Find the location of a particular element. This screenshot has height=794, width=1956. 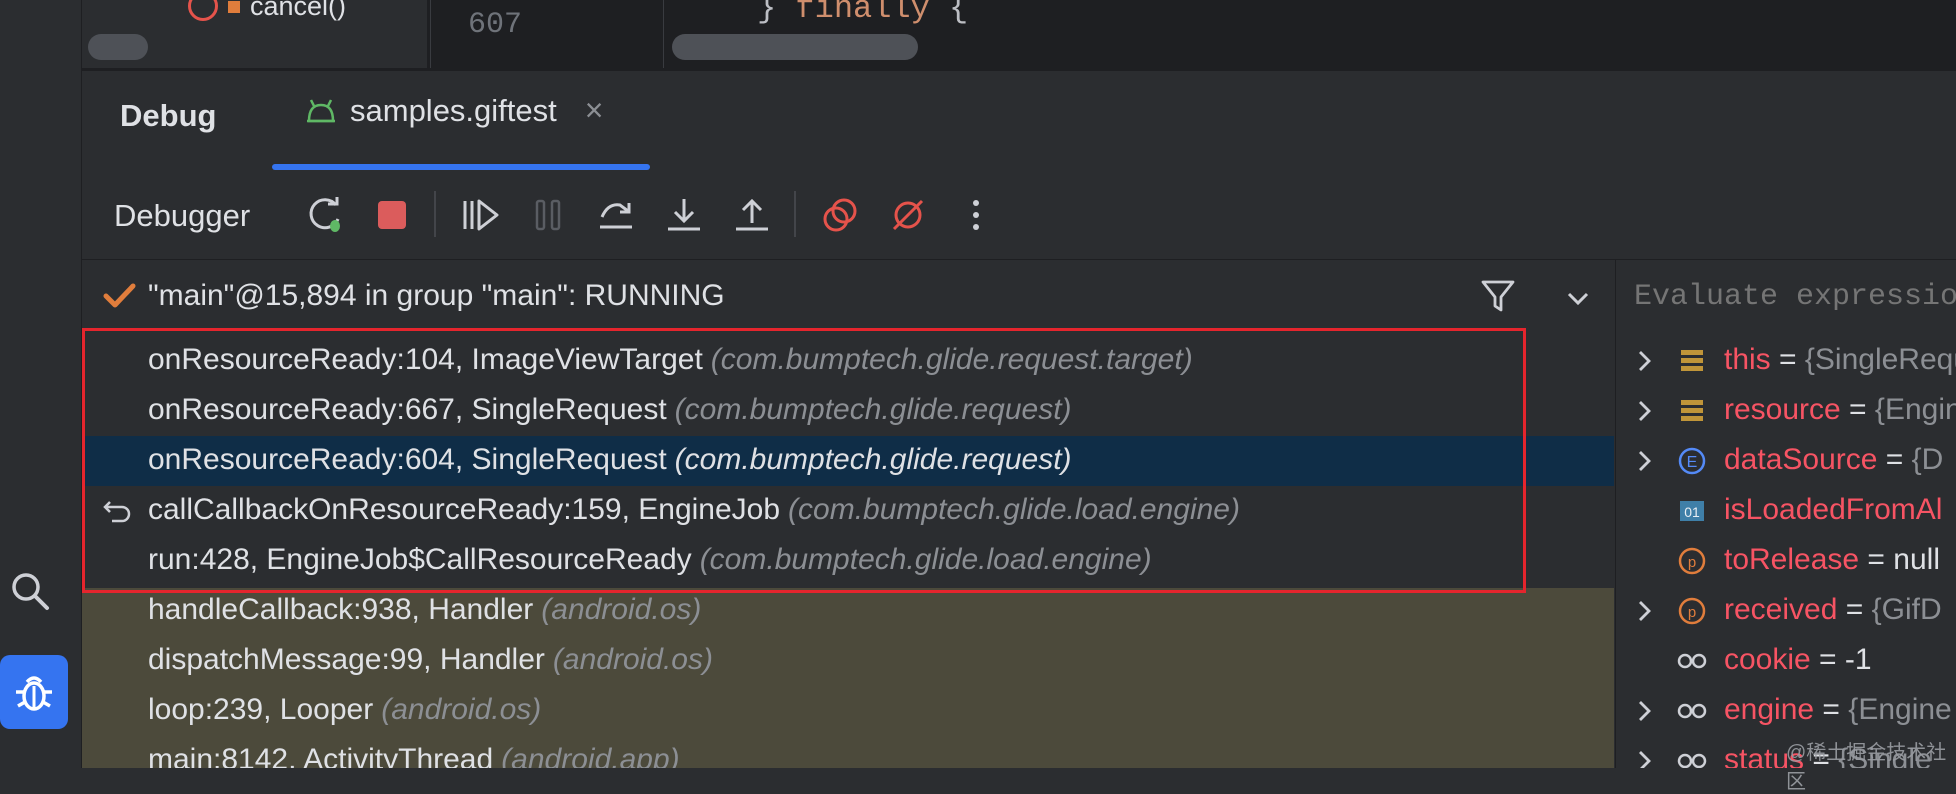

step-out-button is located at coordinates (752, 215).